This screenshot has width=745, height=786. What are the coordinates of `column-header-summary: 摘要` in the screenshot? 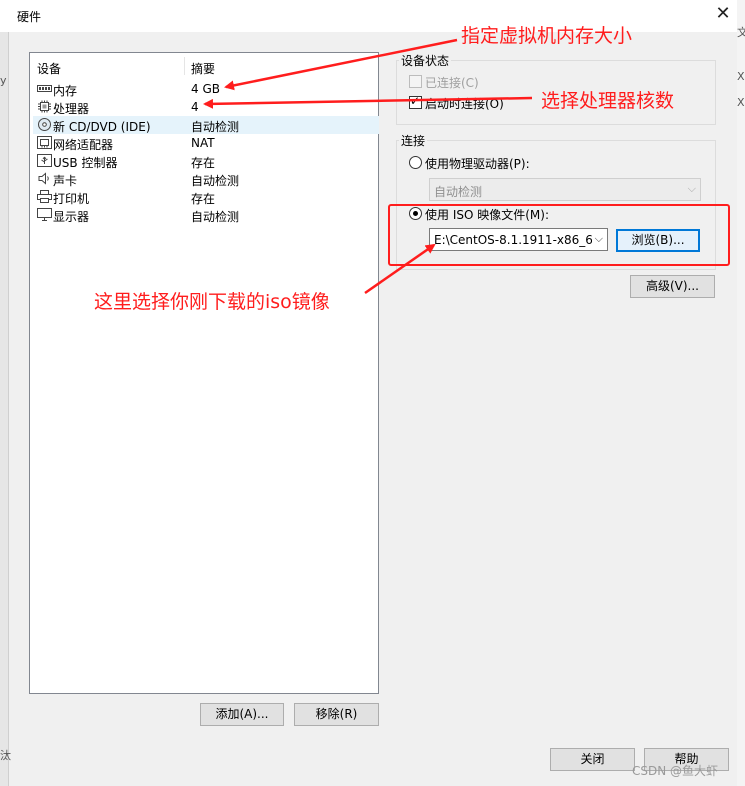 It's located at (203, 68).